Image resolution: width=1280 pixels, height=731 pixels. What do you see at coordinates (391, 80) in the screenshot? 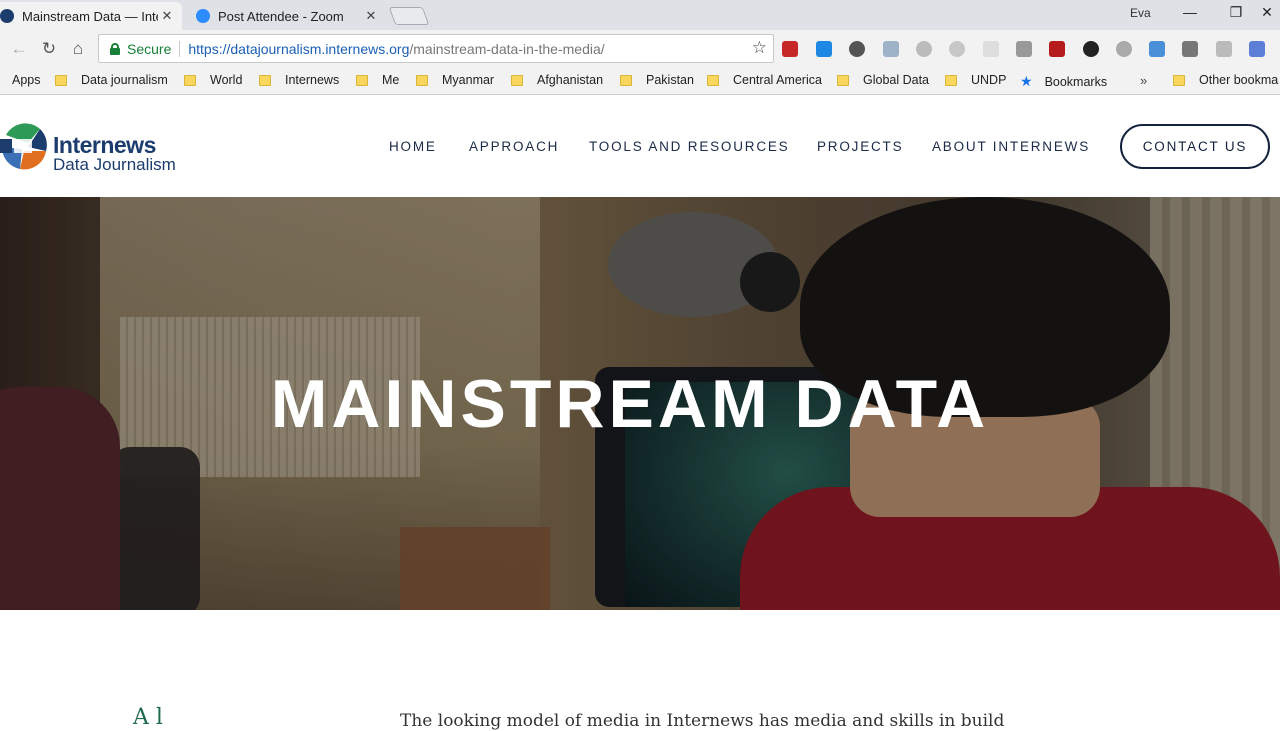
I see `bookmark-label: Me` at bounding box center [391, 80].